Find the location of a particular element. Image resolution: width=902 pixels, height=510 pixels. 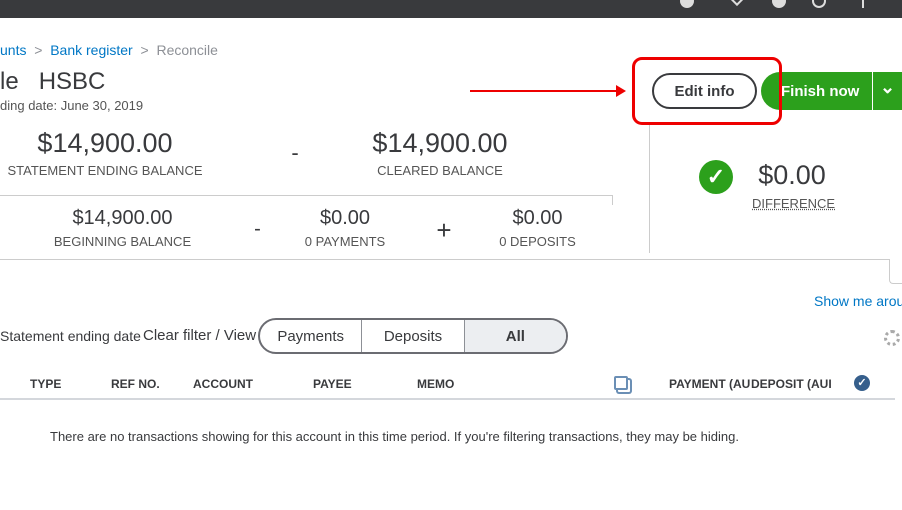

difference-amount: $0.00 is located at coordinates (792, 175).